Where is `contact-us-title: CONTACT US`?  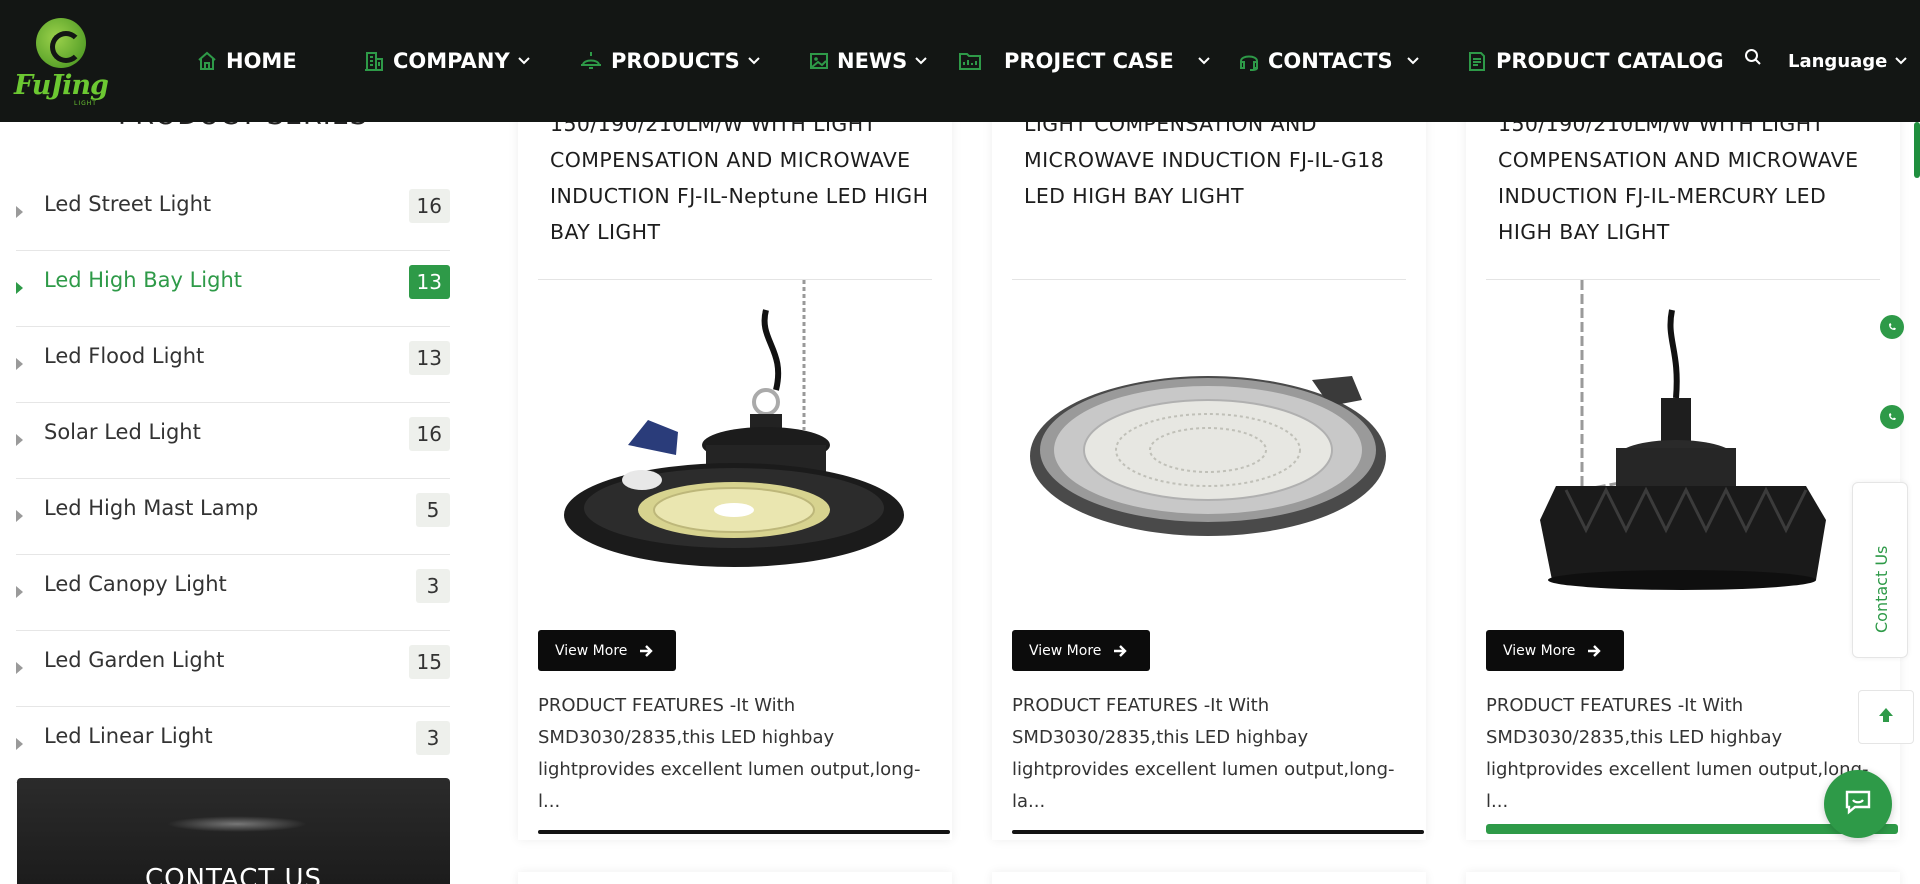
contact-us-title: CONTACT US is located at coordinates (233, 874).